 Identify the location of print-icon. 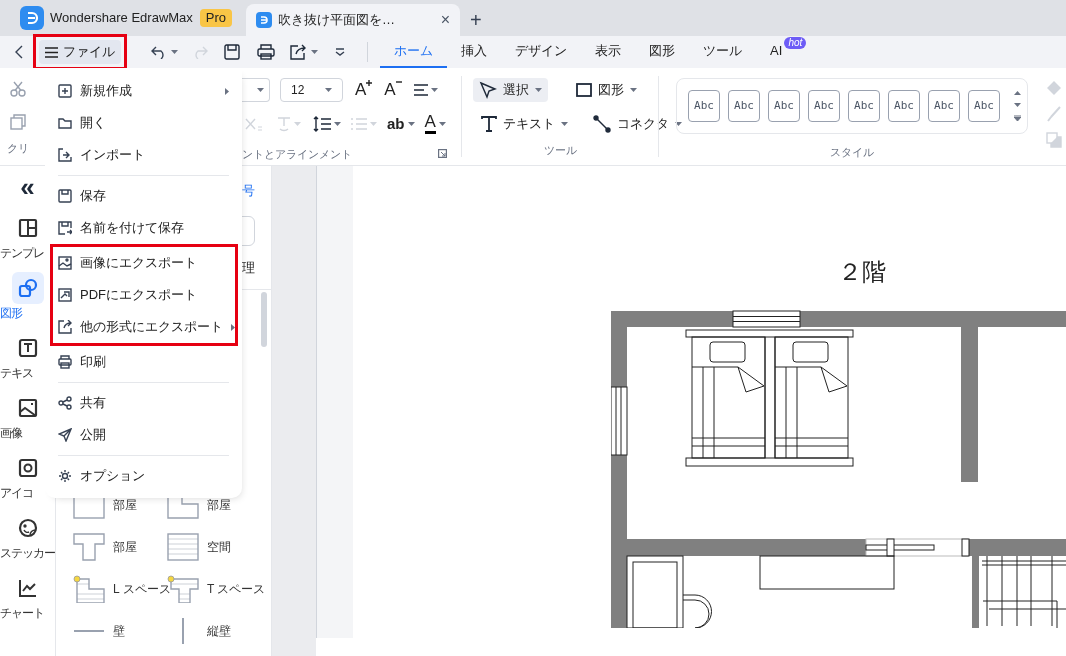
(266, 52).